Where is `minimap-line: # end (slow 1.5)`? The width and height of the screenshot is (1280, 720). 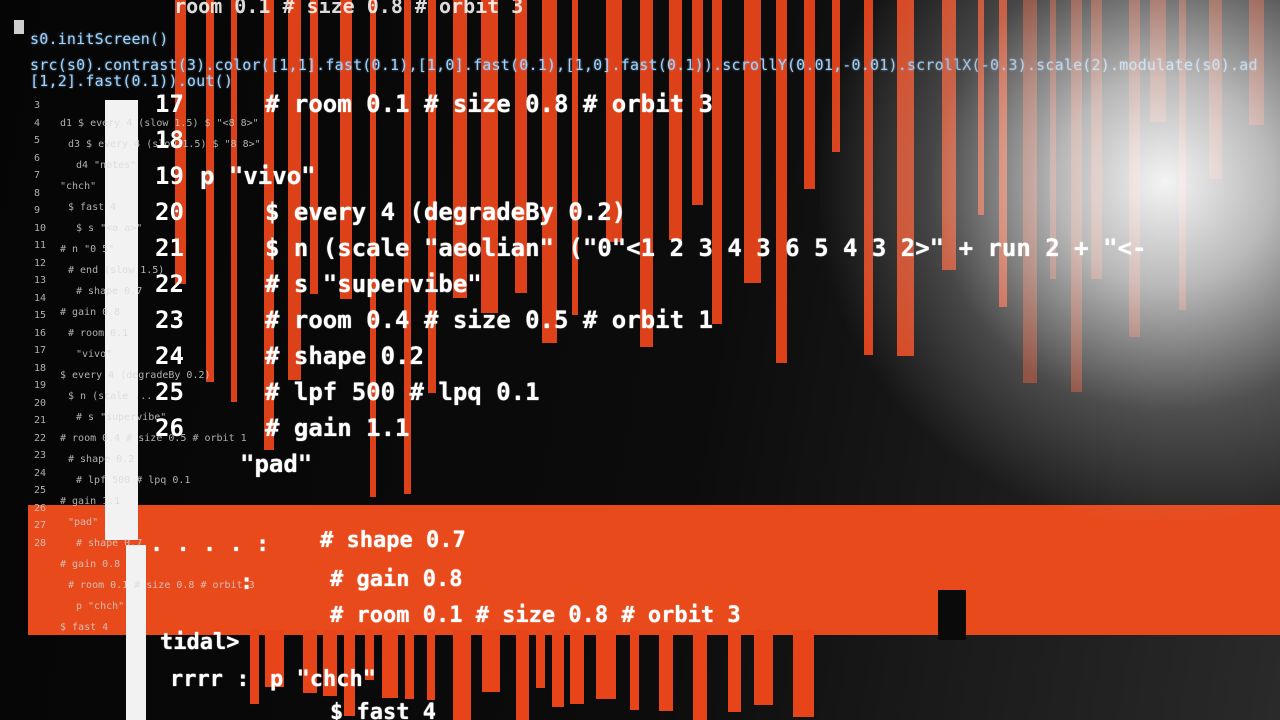
minimap-line: # end (slow 1.5) is located at coordinates (116, 270).